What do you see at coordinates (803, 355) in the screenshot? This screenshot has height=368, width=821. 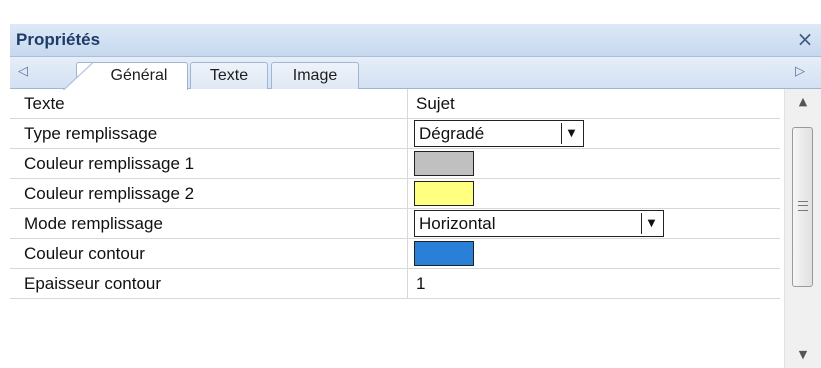 I see `scroll-down-icon: ▼` at bounding box center [803, 355].